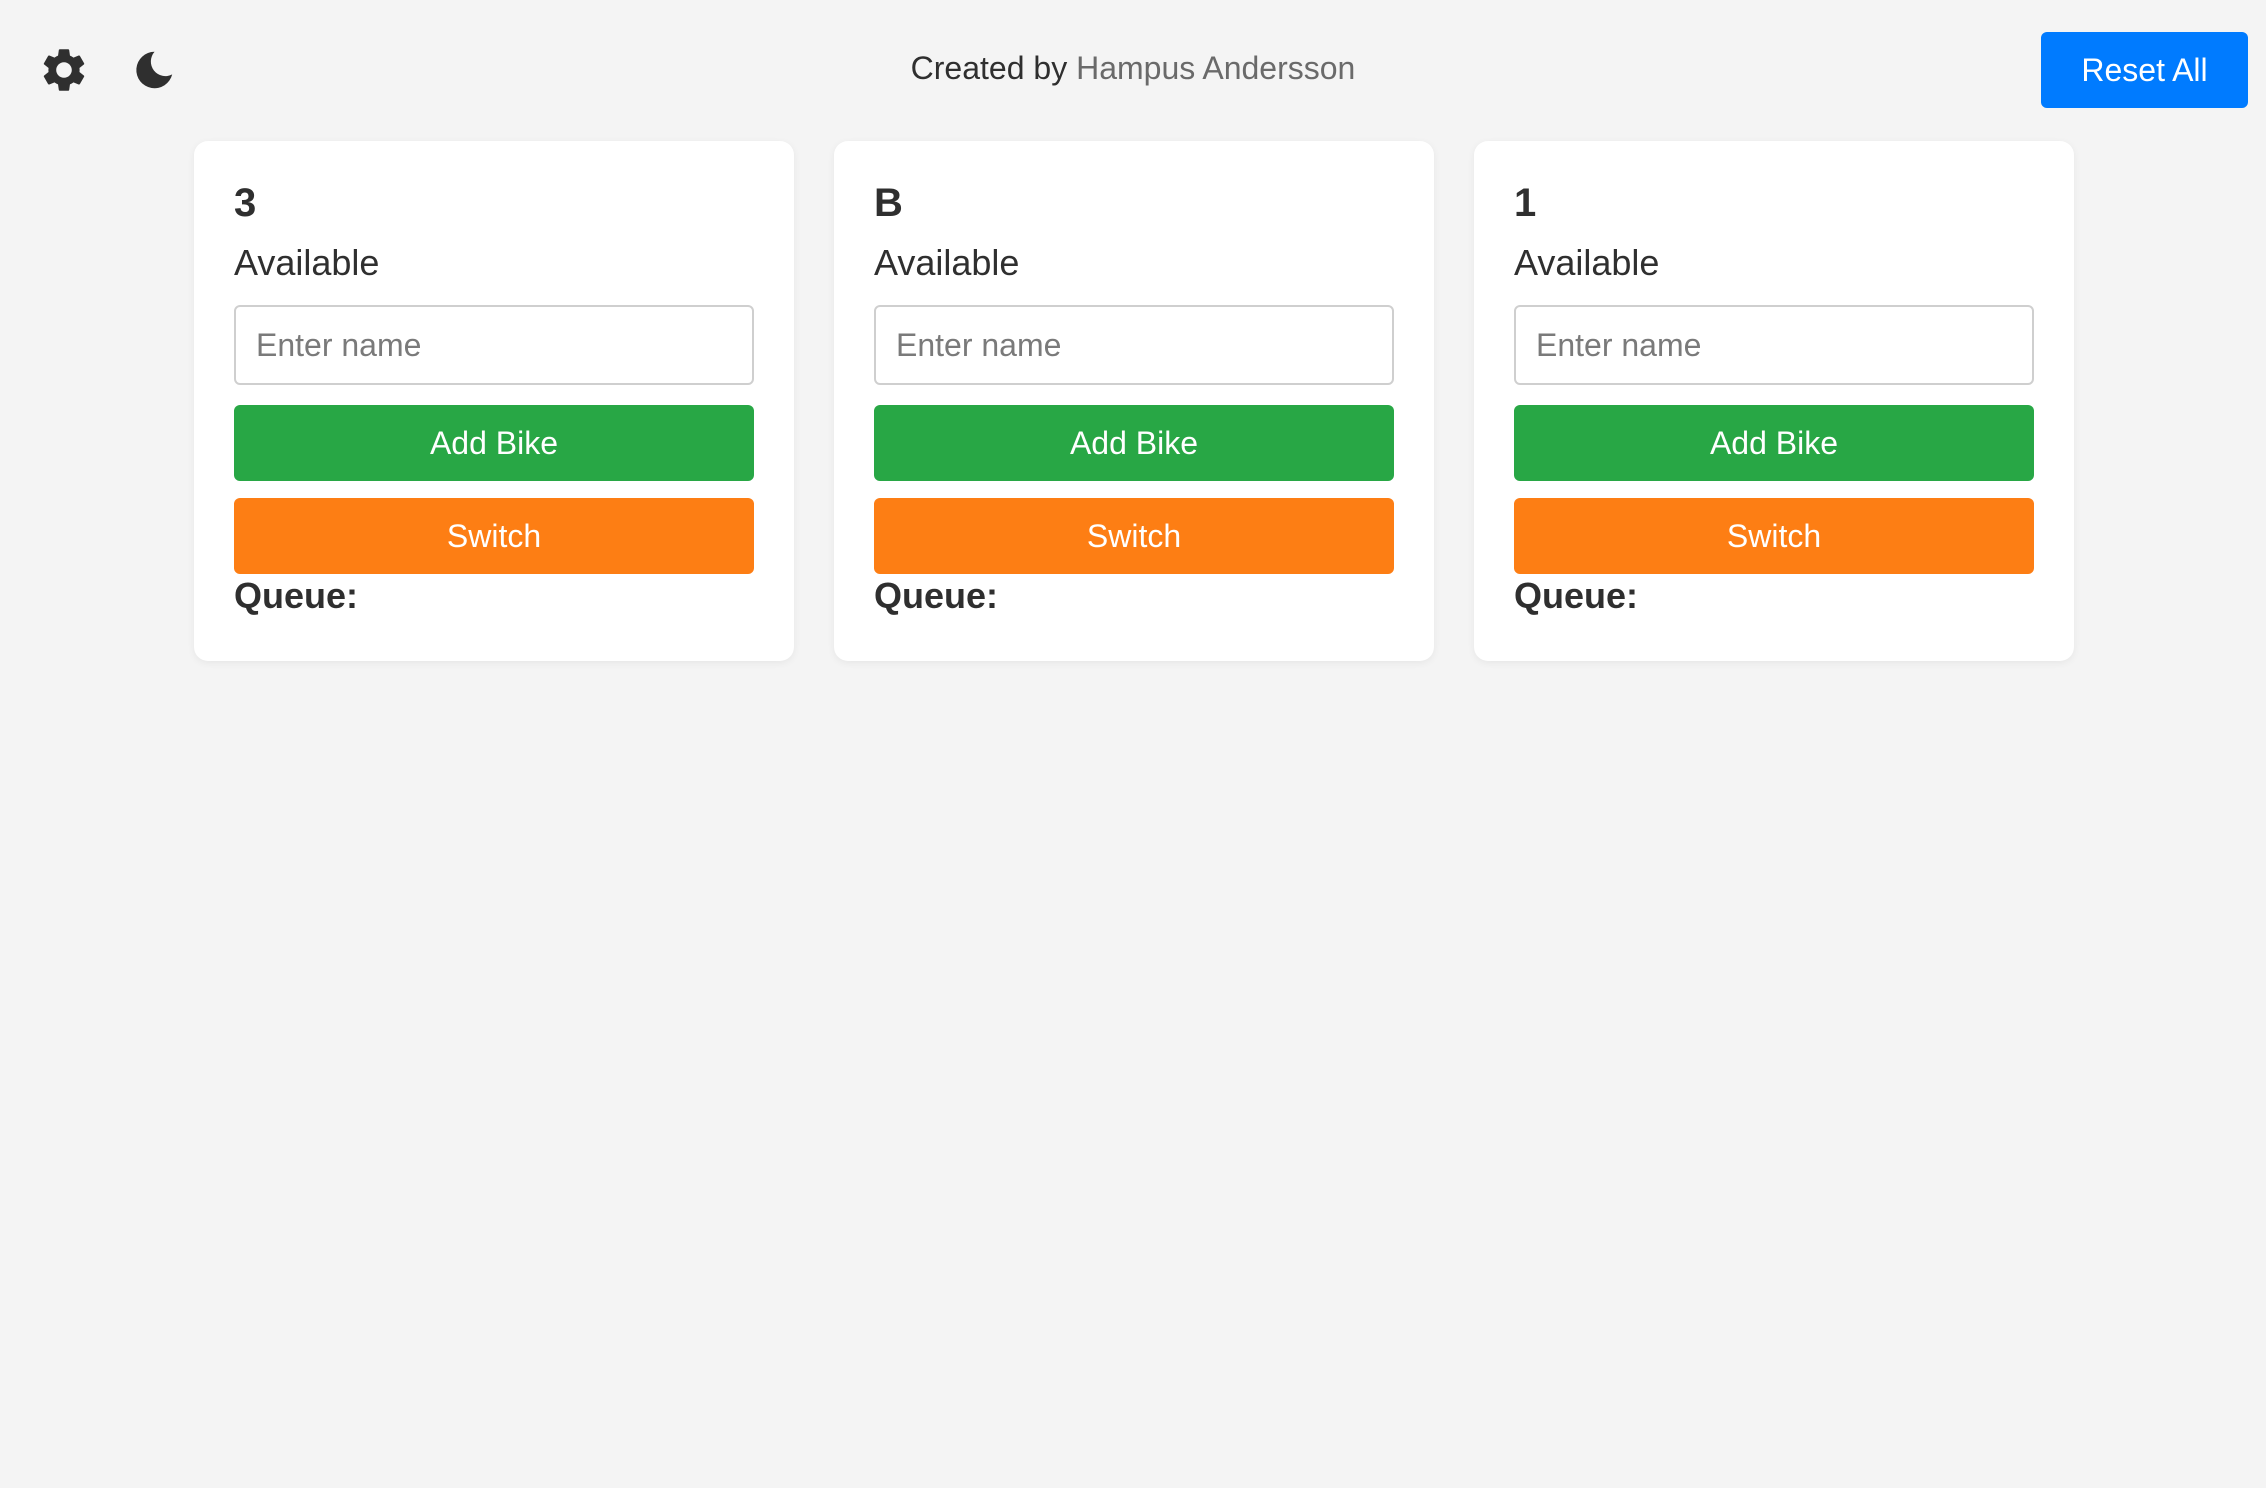 The image size is (2266, 1488). Describe the element at coordinates (993, 68) in the screenshot. I see `credit-prefix: Created by` at that location.